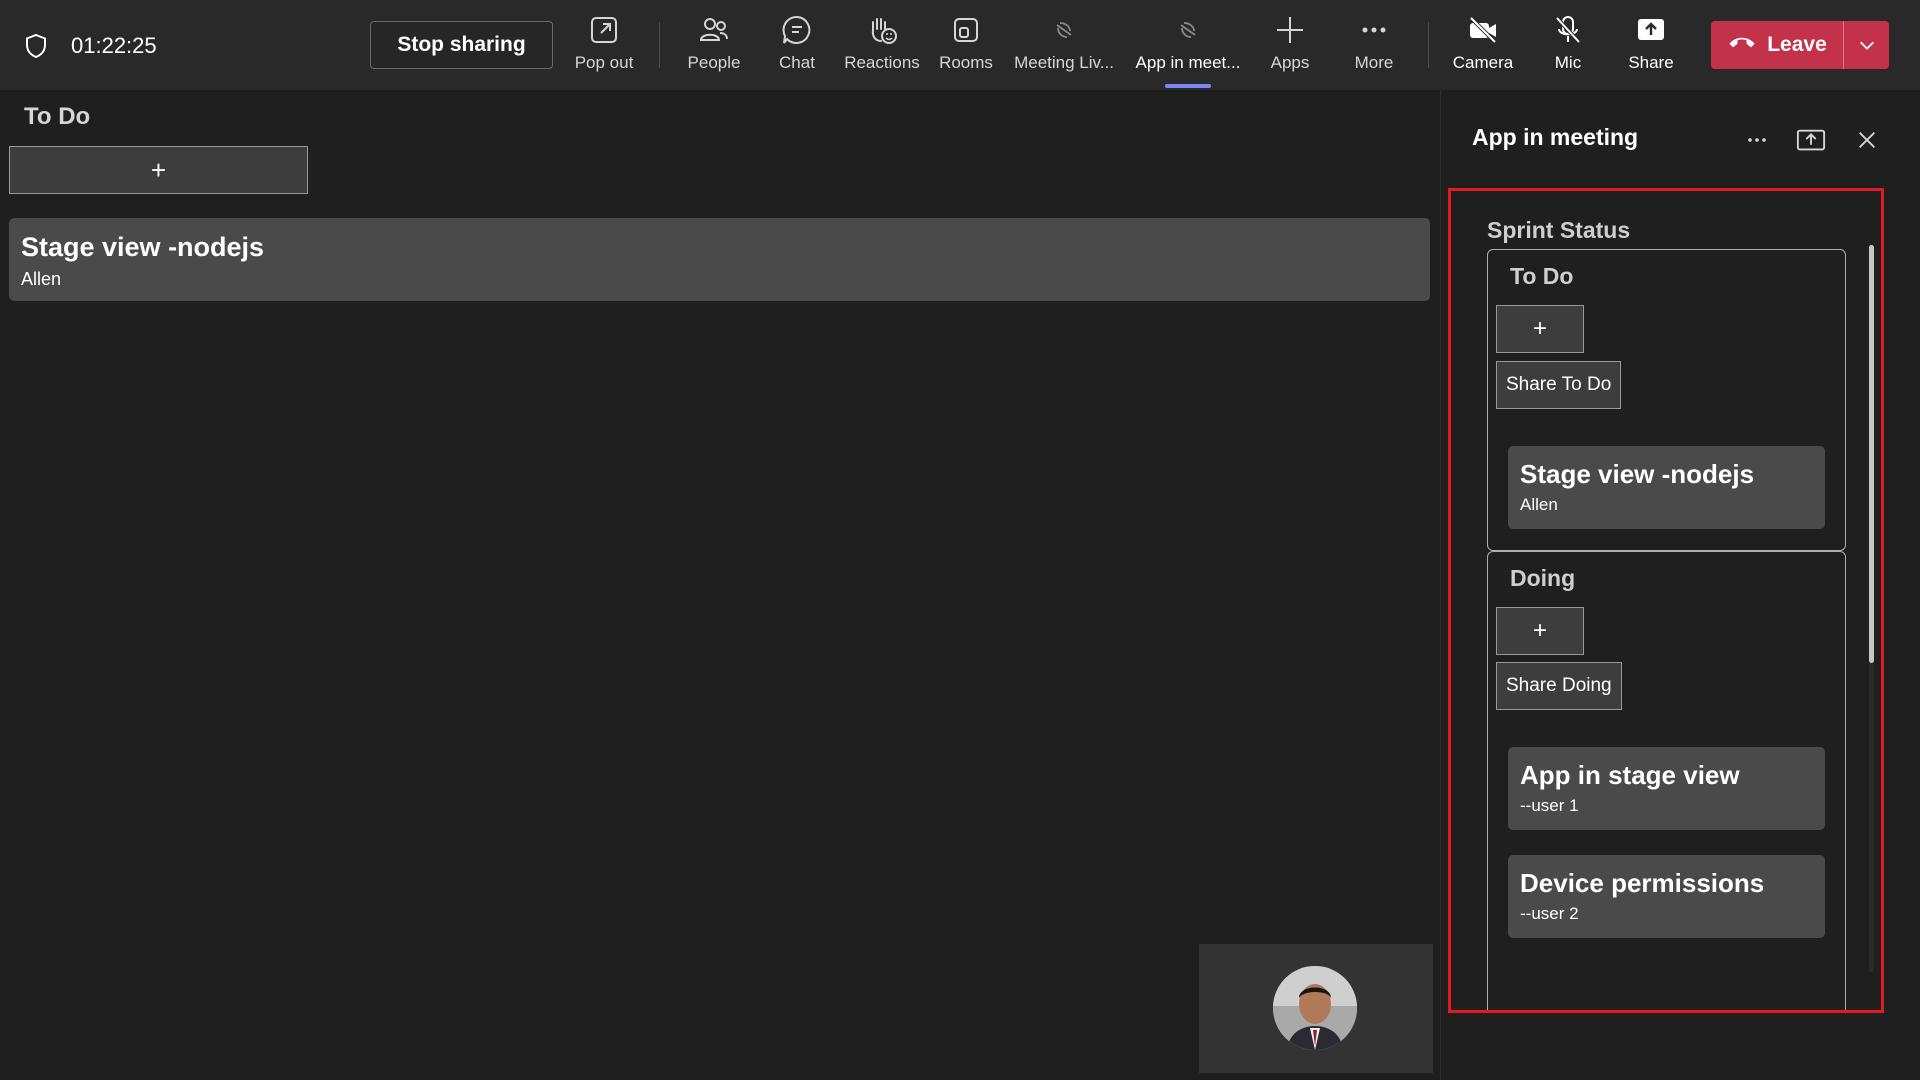 The height and width of the screenshot is (1080, 1920). Describe the element at coordinates (1630, 775) in the screenshot. I see `card-title: App in stage view` at that location.